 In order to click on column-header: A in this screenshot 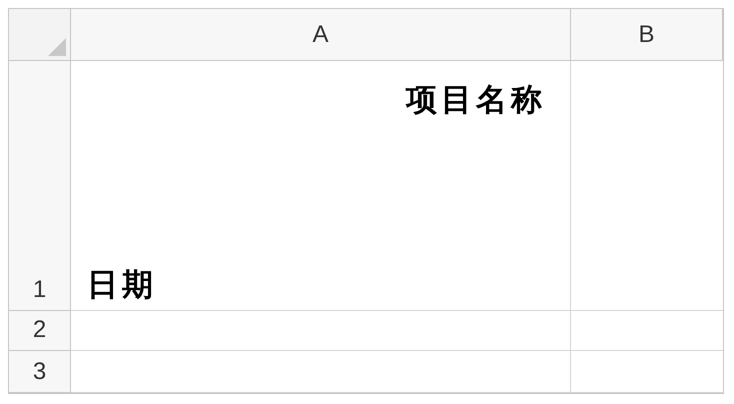, I will do `click(321, 35)`.